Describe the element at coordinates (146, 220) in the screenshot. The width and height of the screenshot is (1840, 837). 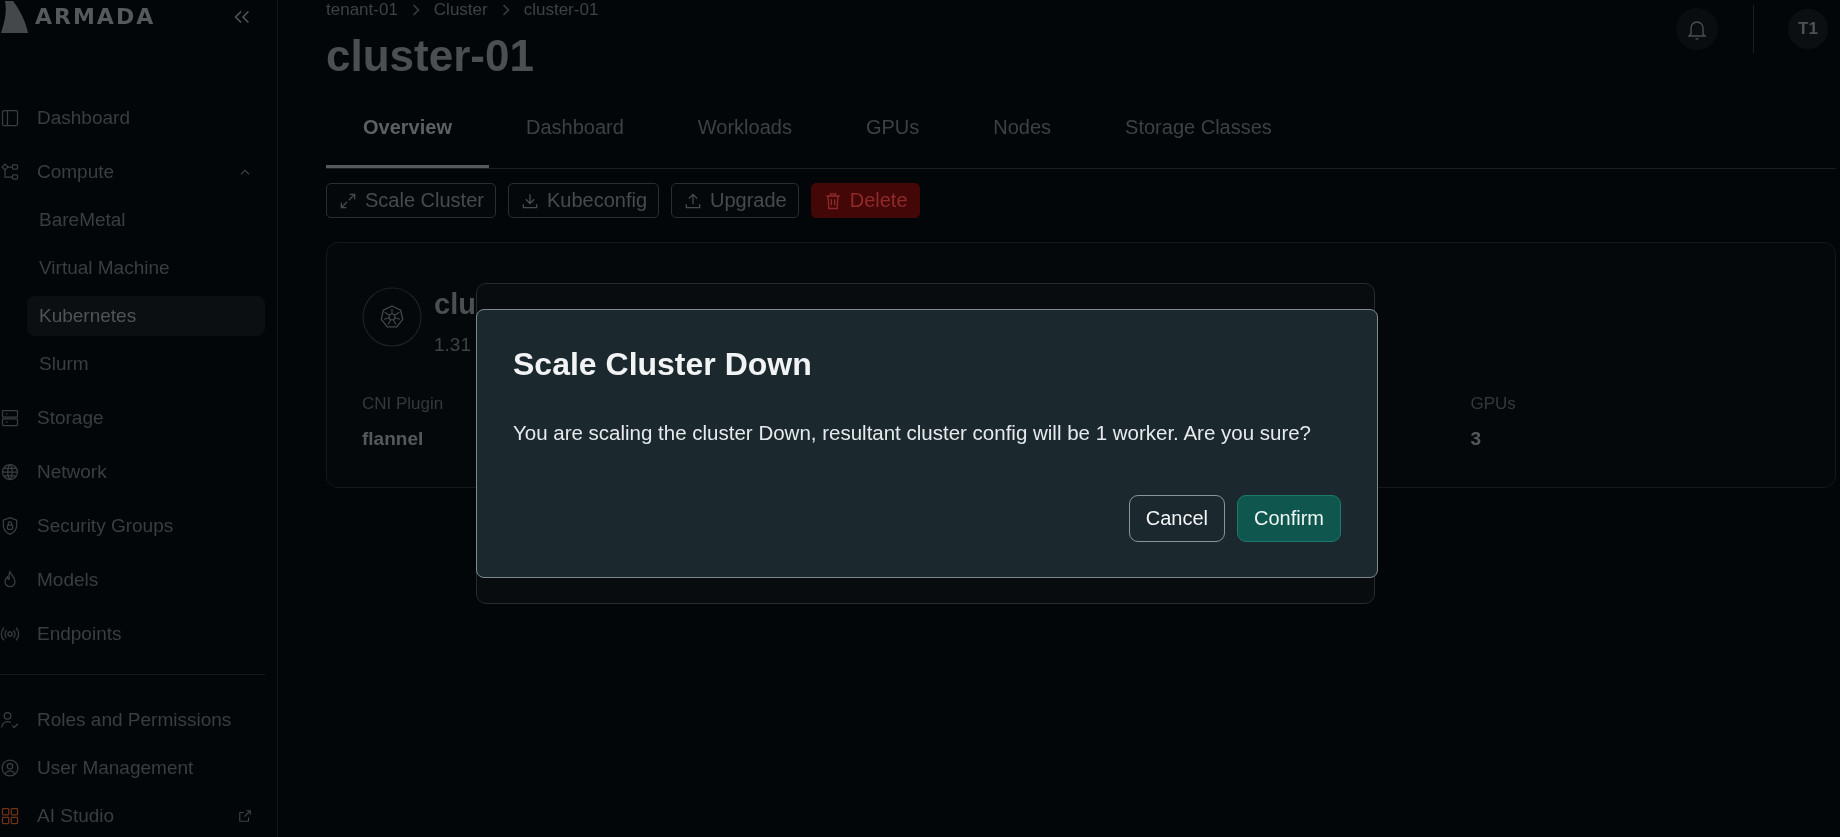
I see `nav-item: BareMetal` at that location.